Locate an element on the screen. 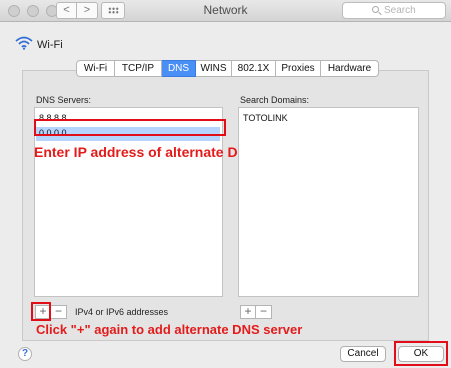 The height and width of the screenshot is (368, 451). title-bar: < > Network Search is located at coordinates (225, 11).